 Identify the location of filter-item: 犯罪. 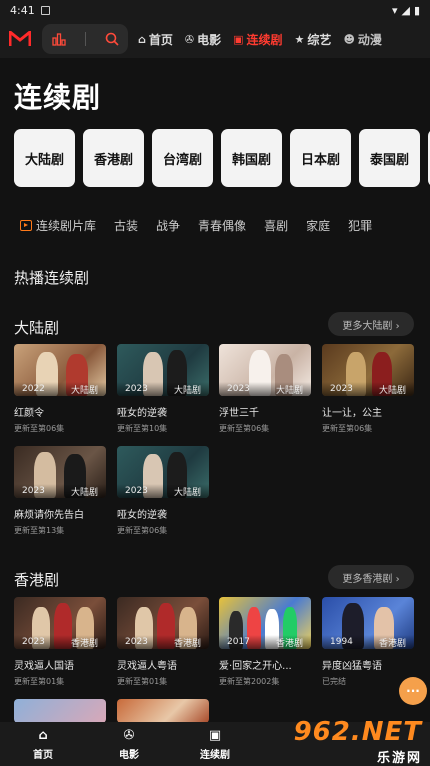
(360, 225).